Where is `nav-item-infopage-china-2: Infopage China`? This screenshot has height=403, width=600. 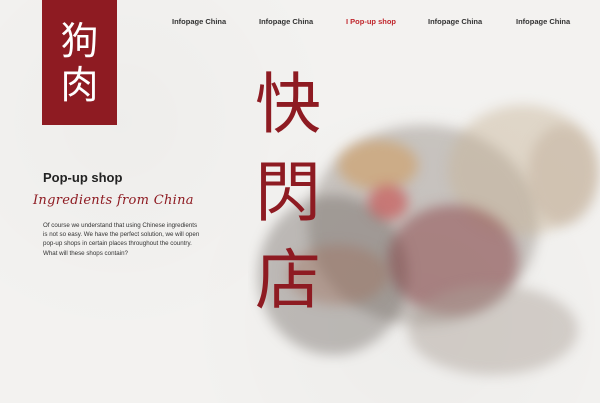
nav-item-infopage-china-2: Infopage China is located at coordinates (286, 21).